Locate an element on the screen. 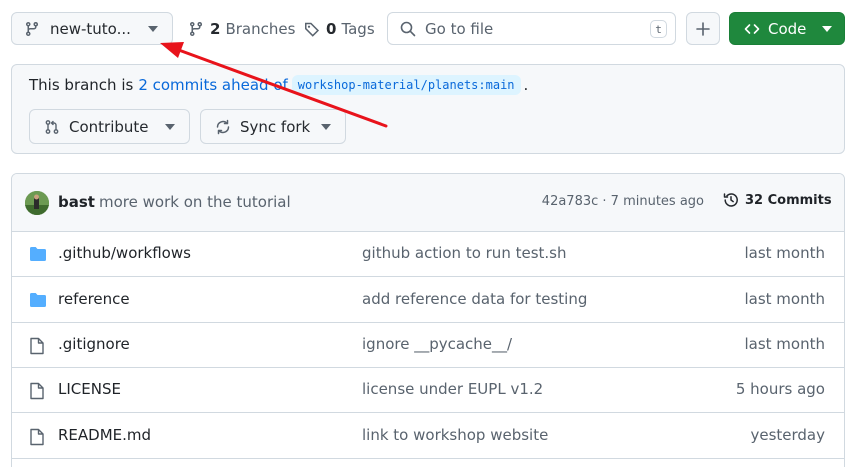 The height and width of the screenshot is (467, 856). file-updated-time: yesterday is located at coordinates (787, 435).